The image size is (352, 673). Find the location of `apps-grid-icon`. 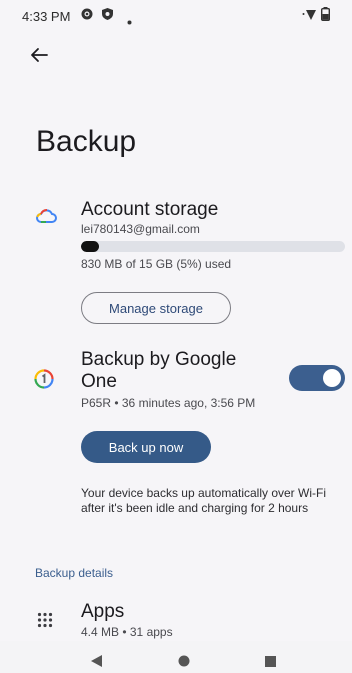

apps-grid-icon is located at coordinates (45, 622).